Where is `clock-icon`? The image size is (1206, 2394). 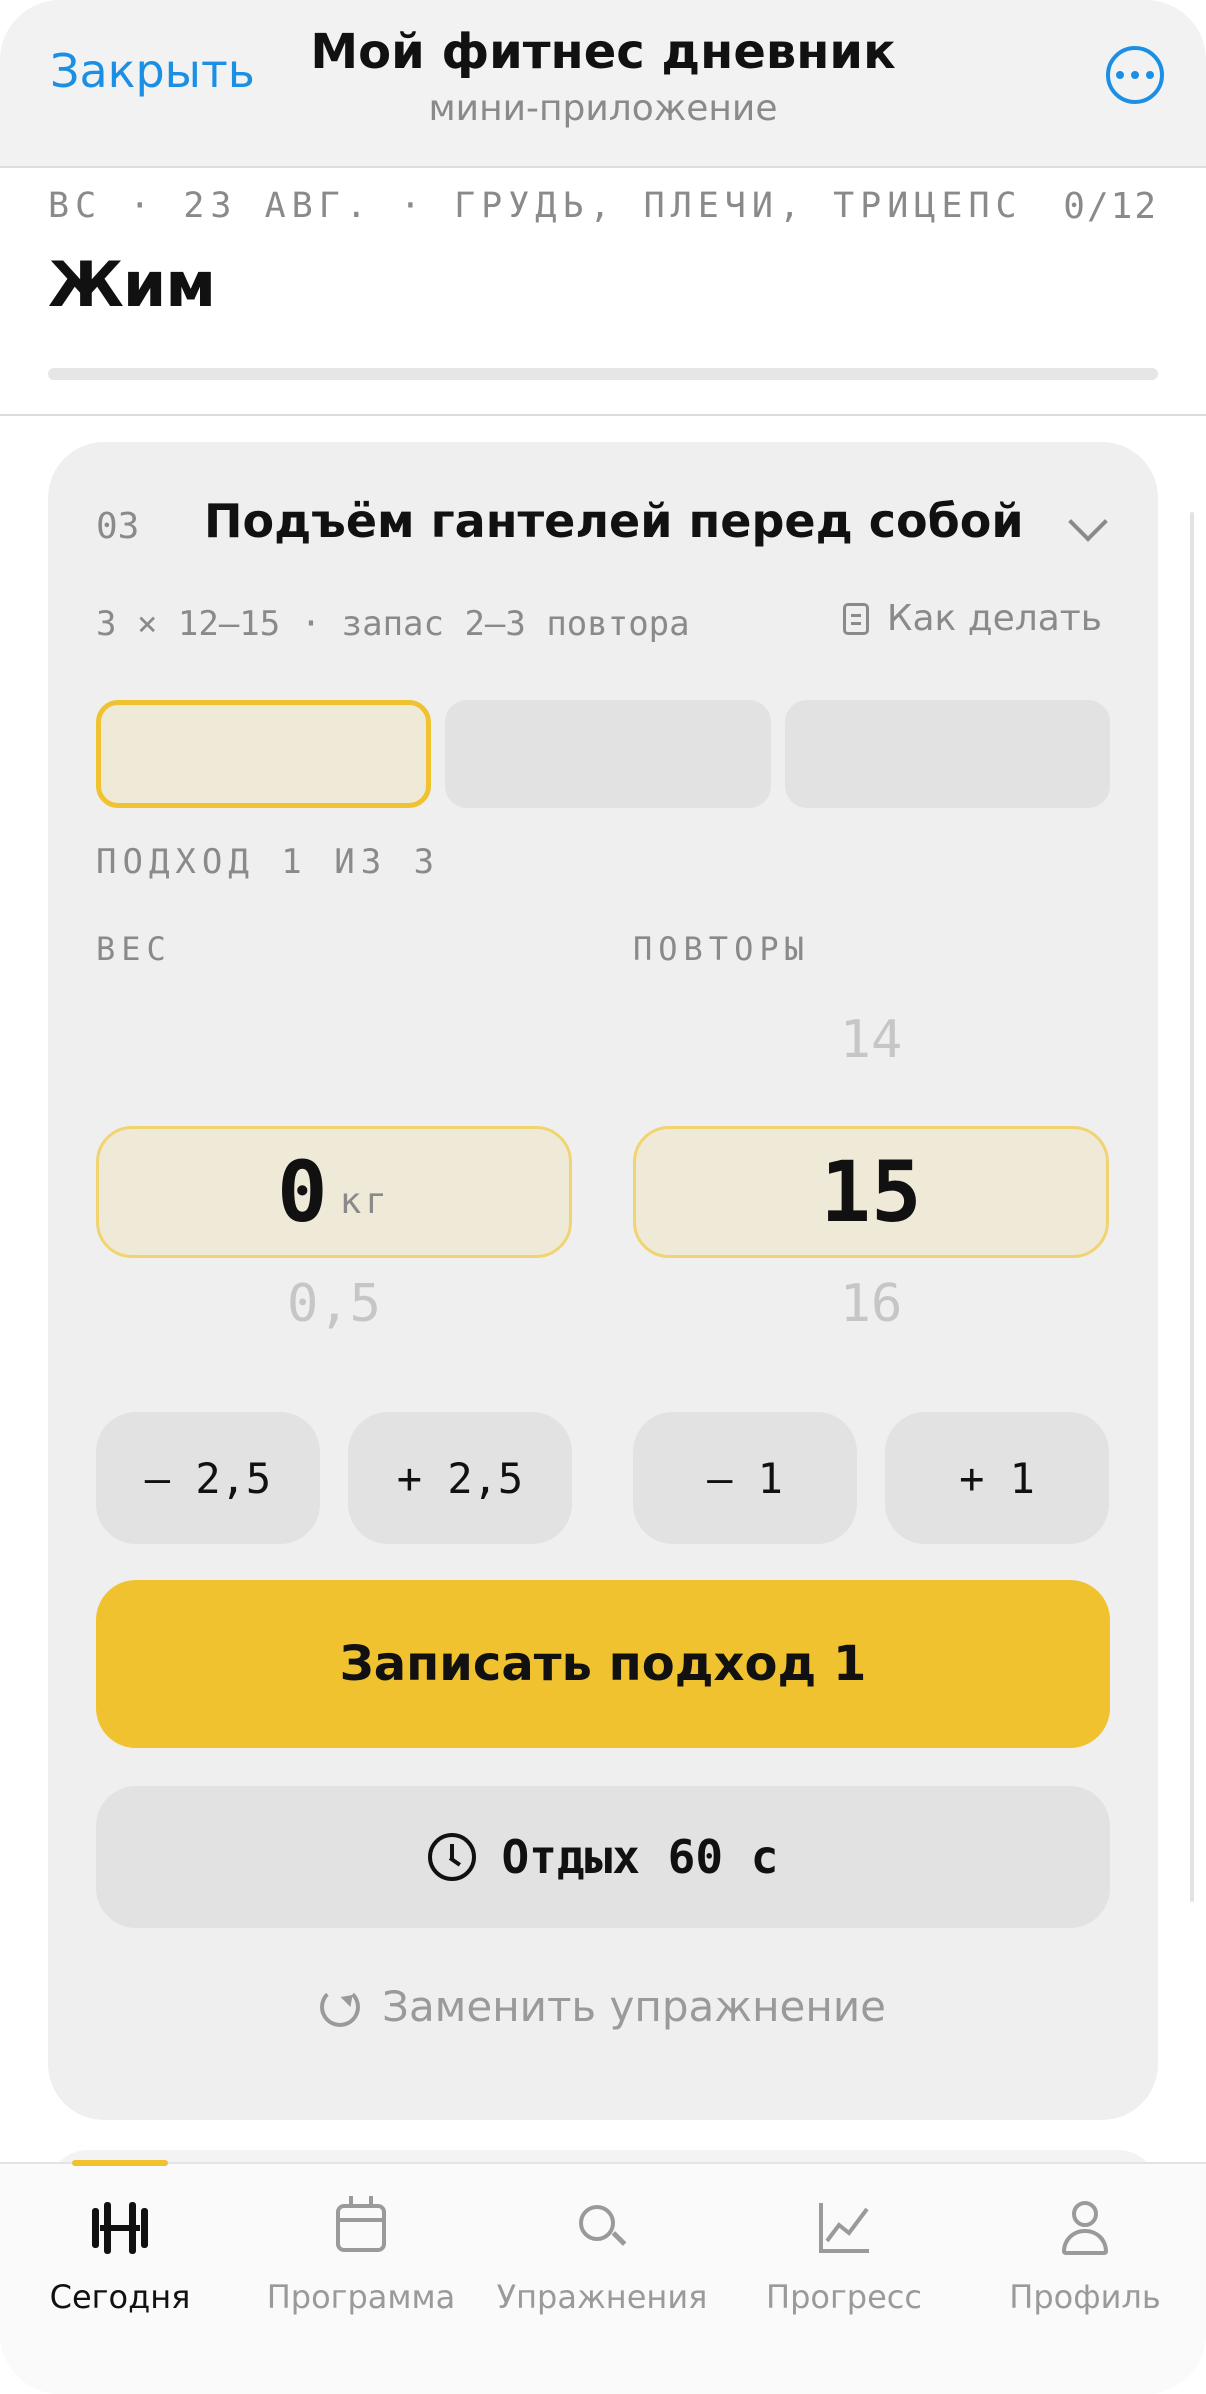
clock-icon is located at coordinates (451, 1857).